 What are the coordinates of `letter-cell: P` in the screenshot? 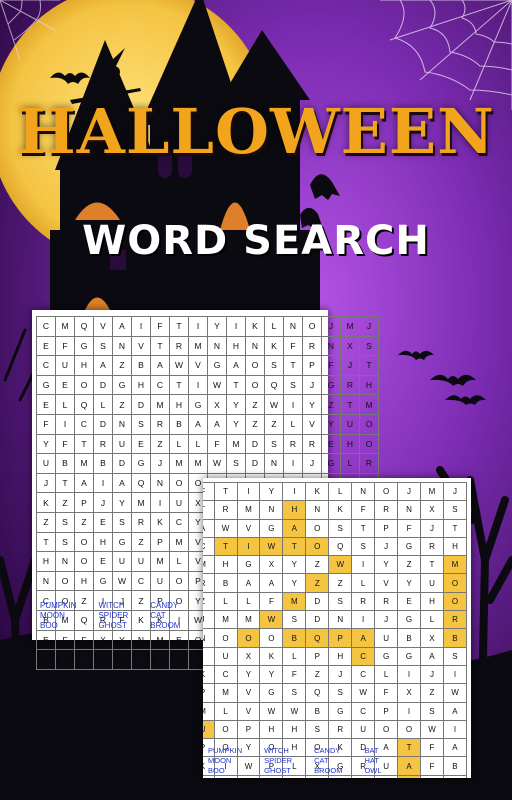 It's located at (386, 528).